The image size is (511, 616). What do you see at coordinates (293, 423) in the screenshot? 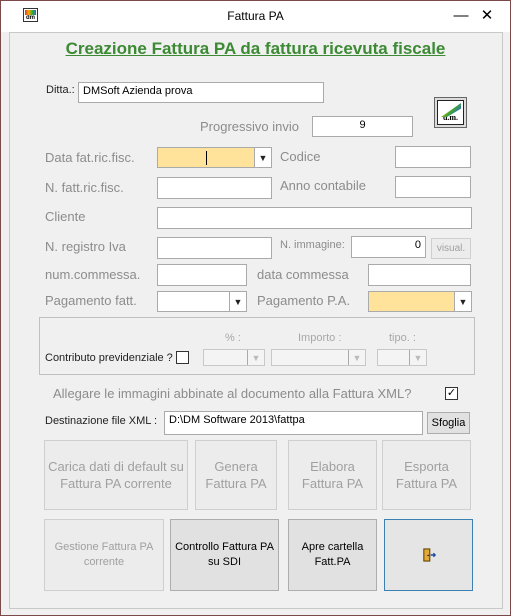
I see `destinazione-field: D:\DM Software 2013\fattpa` at bounding box center [293, 423].